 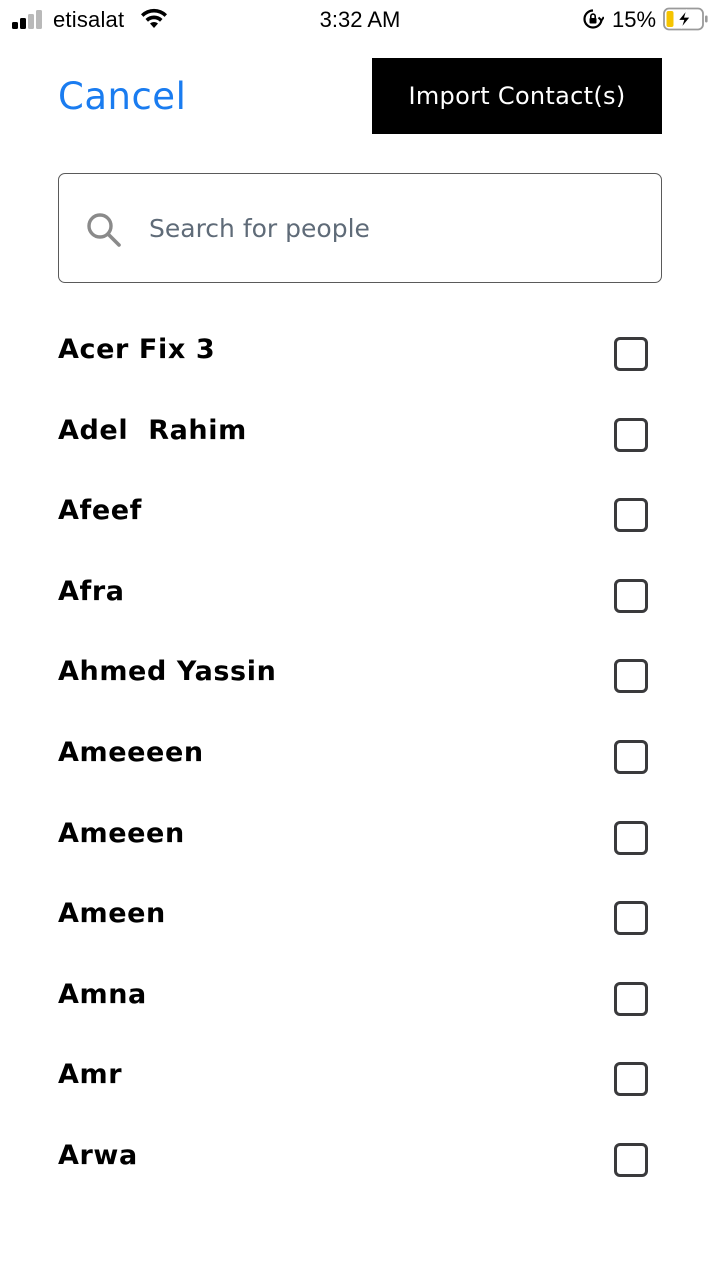 I want to click on contact-row: Afeef, so click(x=360, y=515).